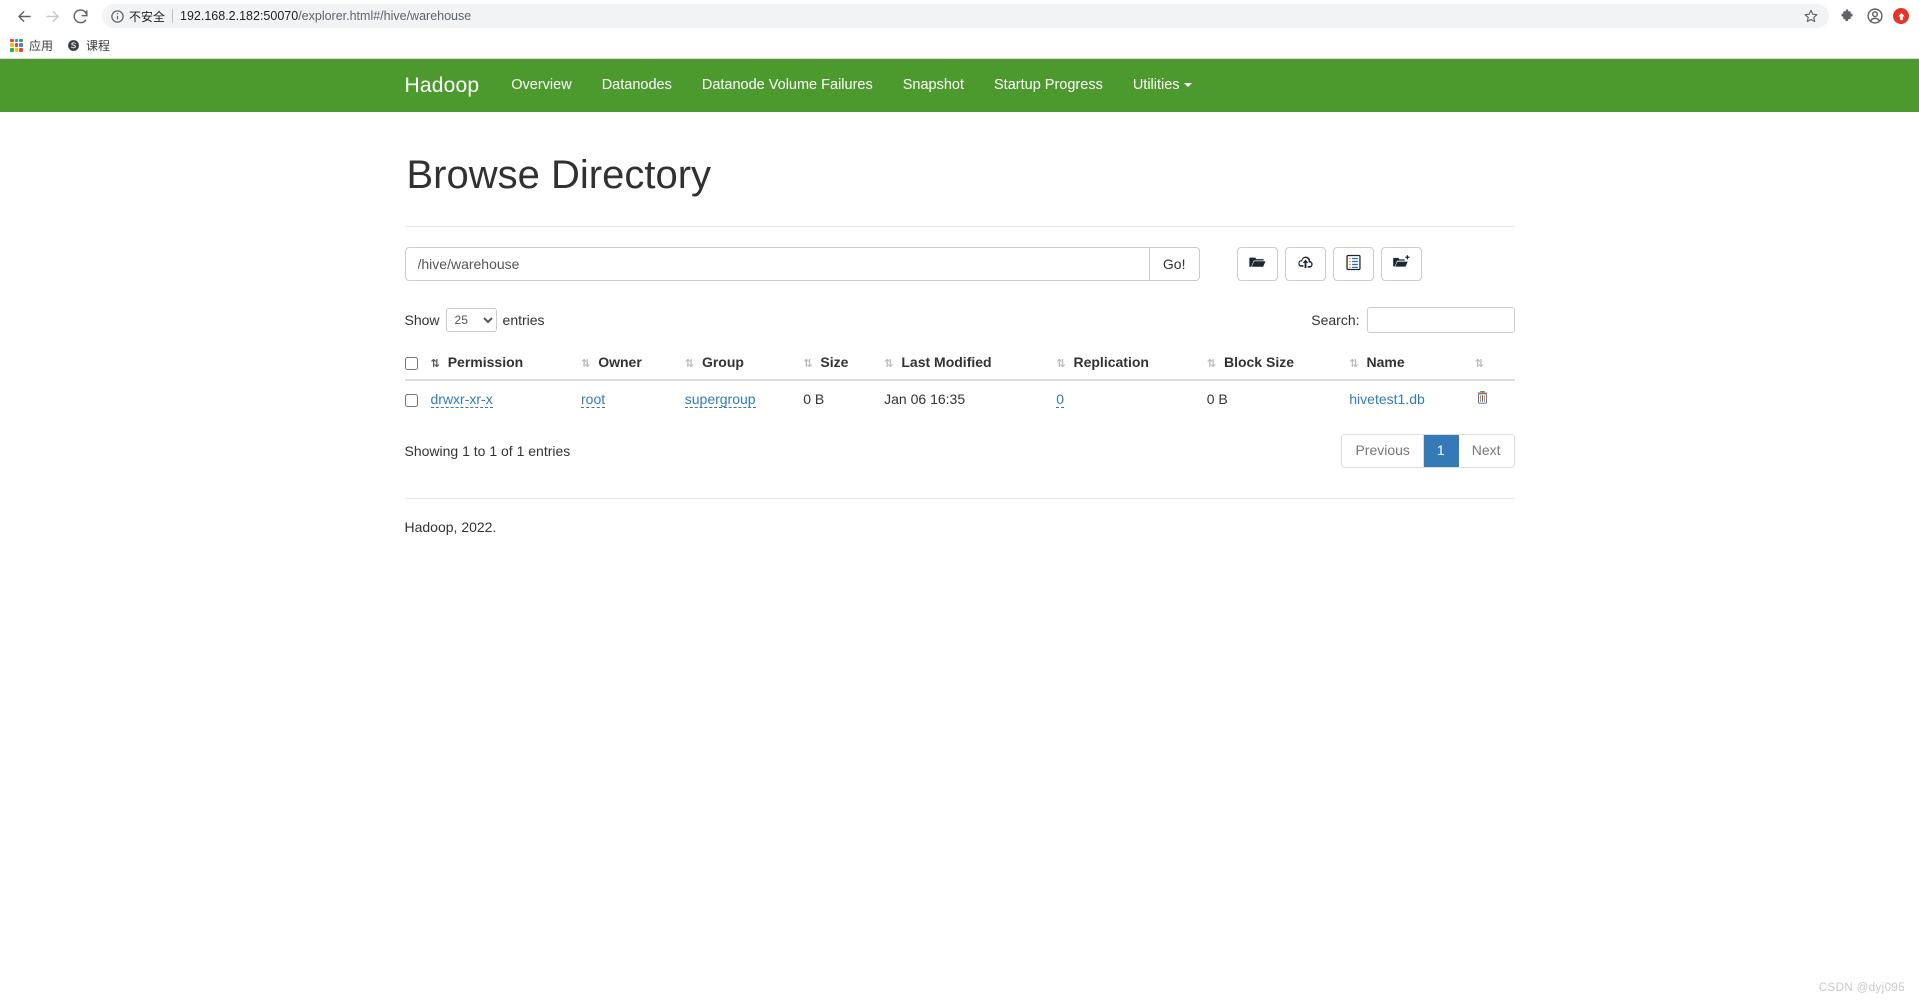 The image size is (1919, 1003). Describe the element at coordinates (487, 450) in the screenshot. I see `entries-info: Showing 1 to 1 of 1 entries` at that location.